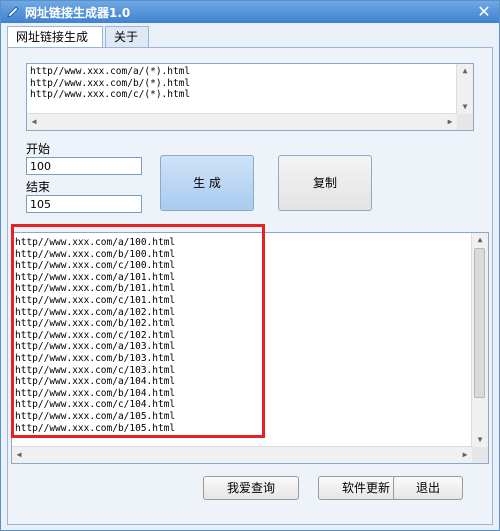 This screenshot has height=531, width=500. I want to click on tab-about: 关于, so click(127, 36).